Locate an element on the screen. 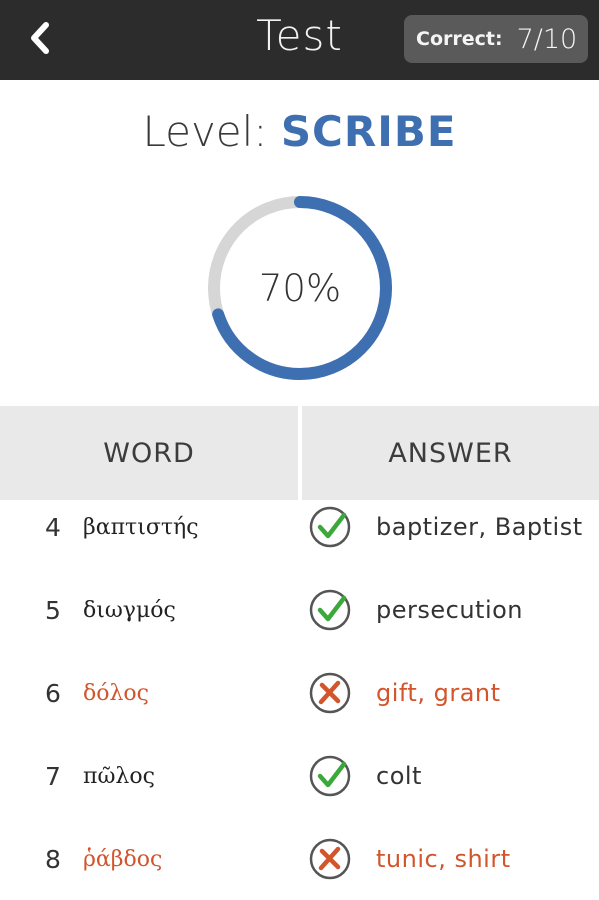  level-heading: Level: SCRIBE is located at coordinates (299, 132).